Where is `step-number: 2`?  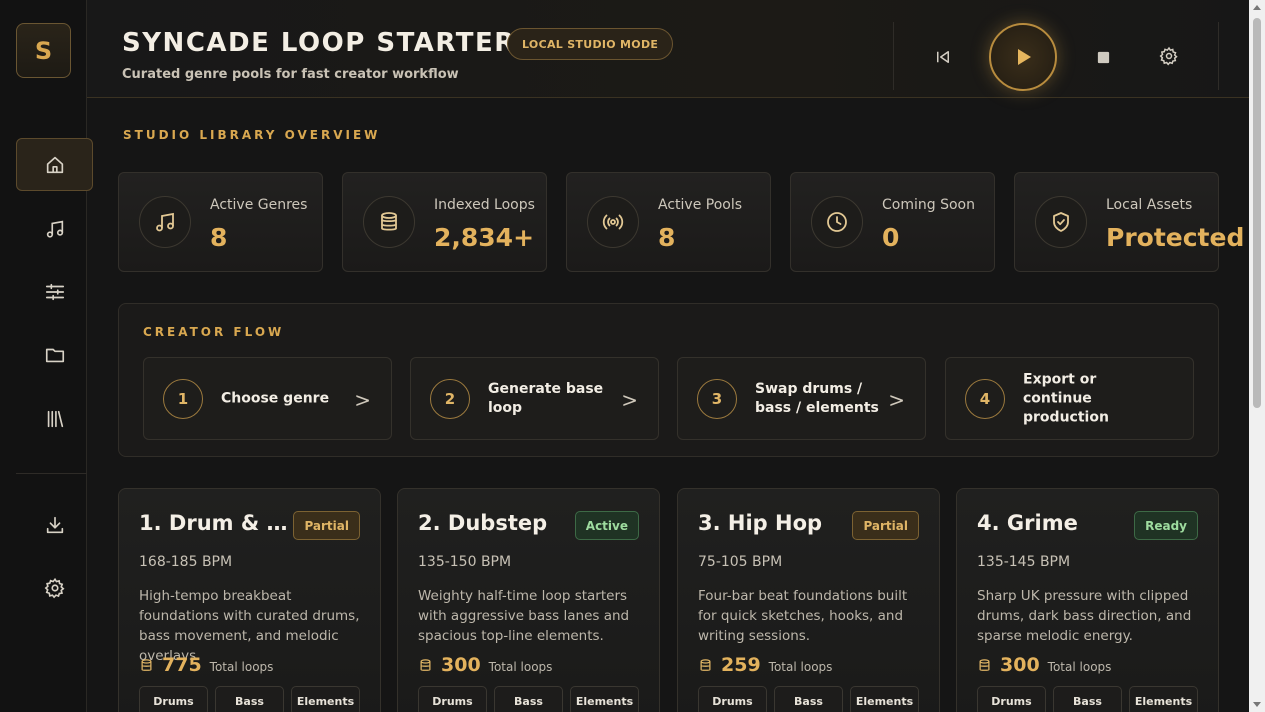
step-number: 2 is located at coordinates (450, 399).